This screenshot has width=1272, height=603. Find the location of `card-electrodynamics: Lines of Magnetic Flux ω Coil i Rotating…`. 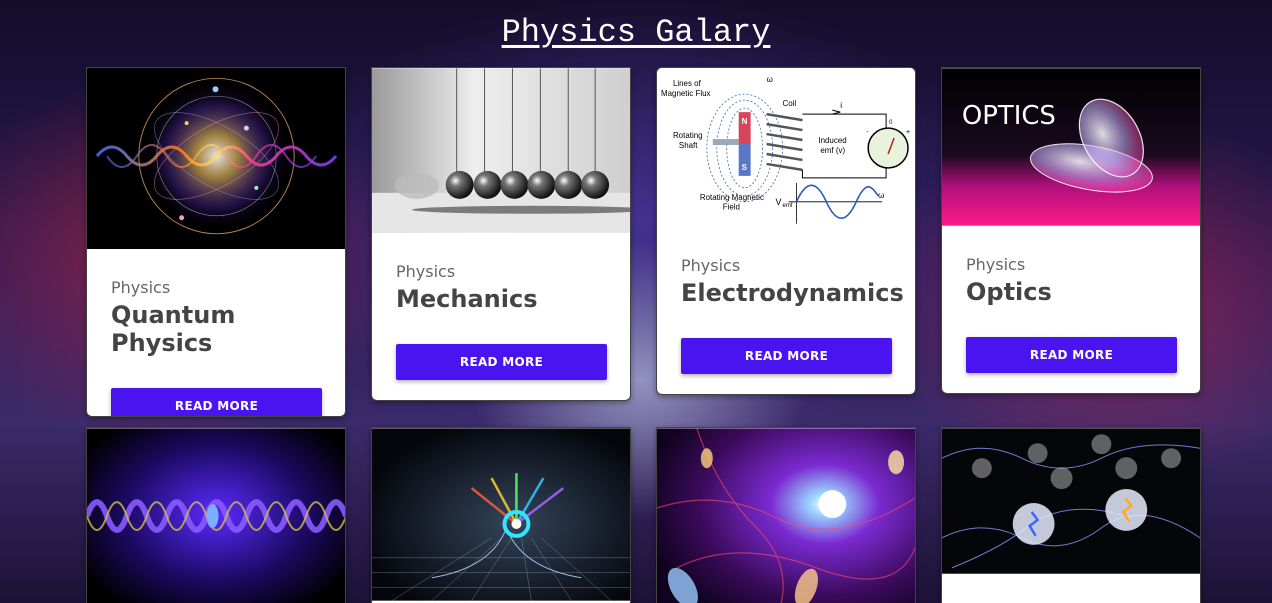

card-electrodynamics: Lines of Magnetic Flux ω Coil i Rotating… is located at coordinates (786, 231).